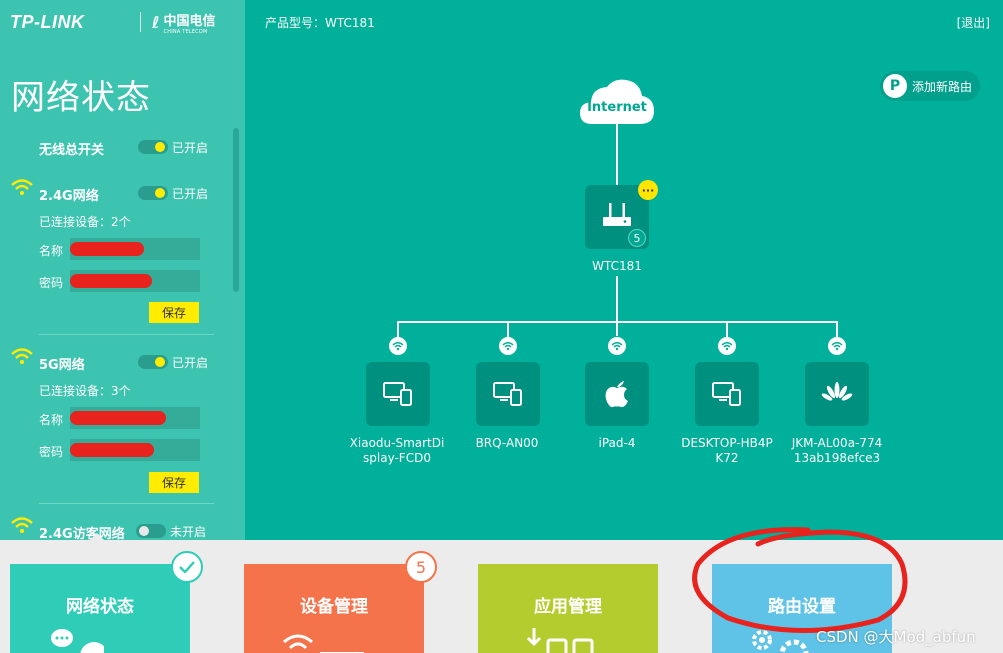 The height and width of the screenshot is (653, 1003). I want to click on tab-device-management: 设备管理, so click(334, 608).